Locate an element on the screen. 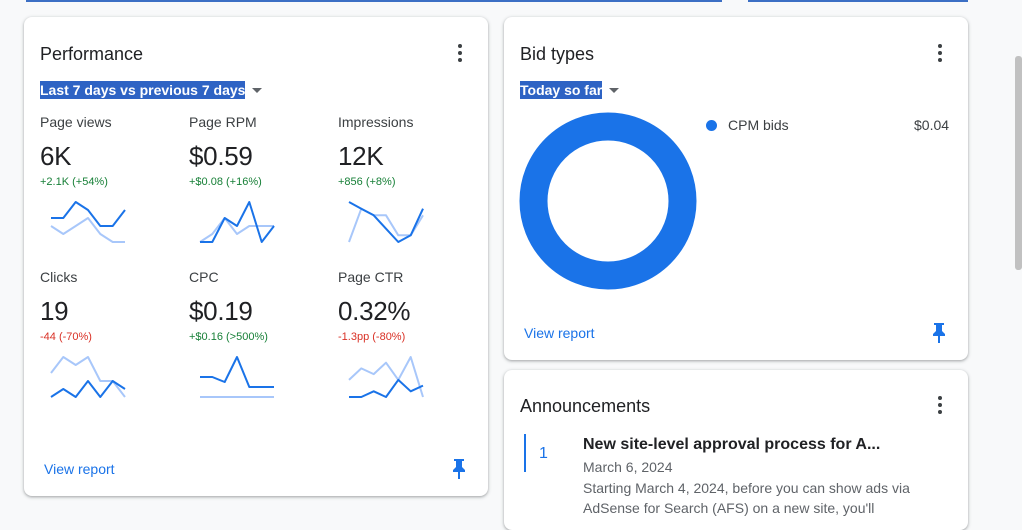  metric-delta: +856 (+8%) is located at coordinates (367, 182).